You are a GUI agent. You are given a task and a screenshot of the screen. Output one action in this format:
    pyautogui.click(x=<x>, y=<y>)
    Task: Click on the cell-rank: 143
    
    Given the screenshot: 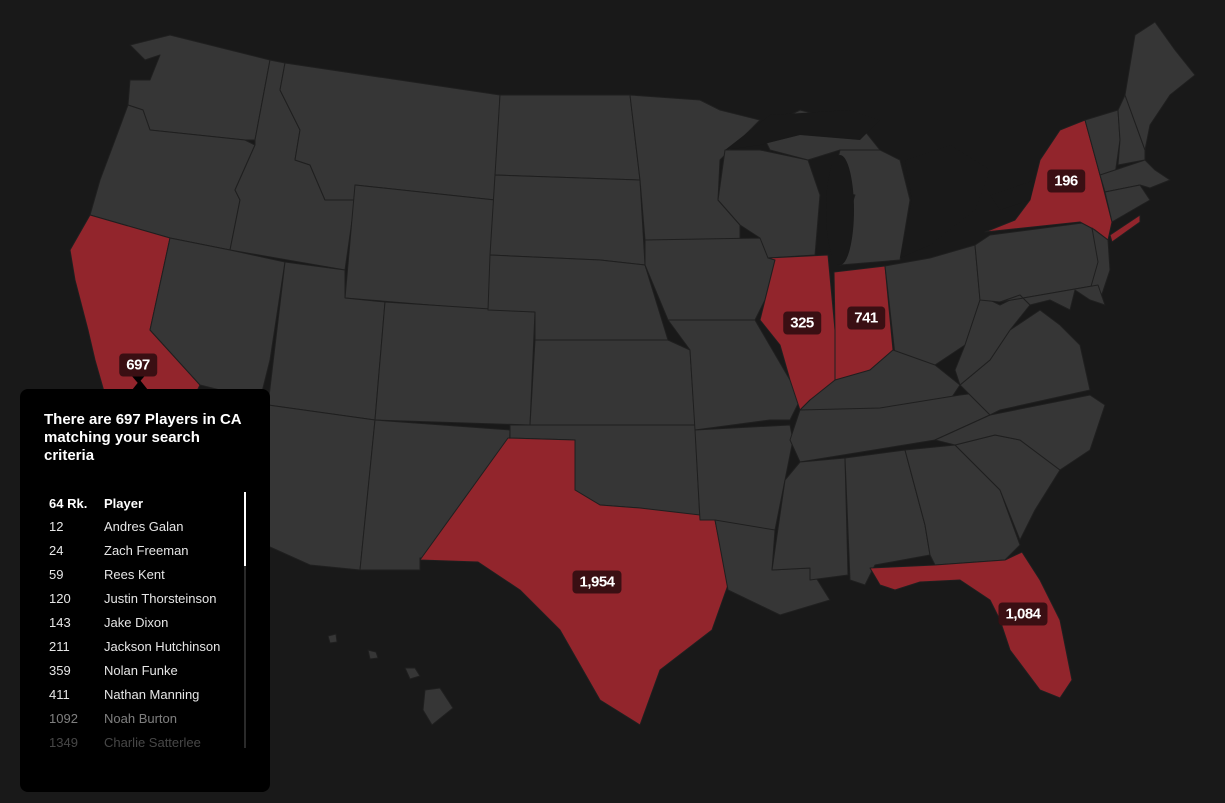 What is the action you would take?
    pyautogui.click(x=60, y=622)
    